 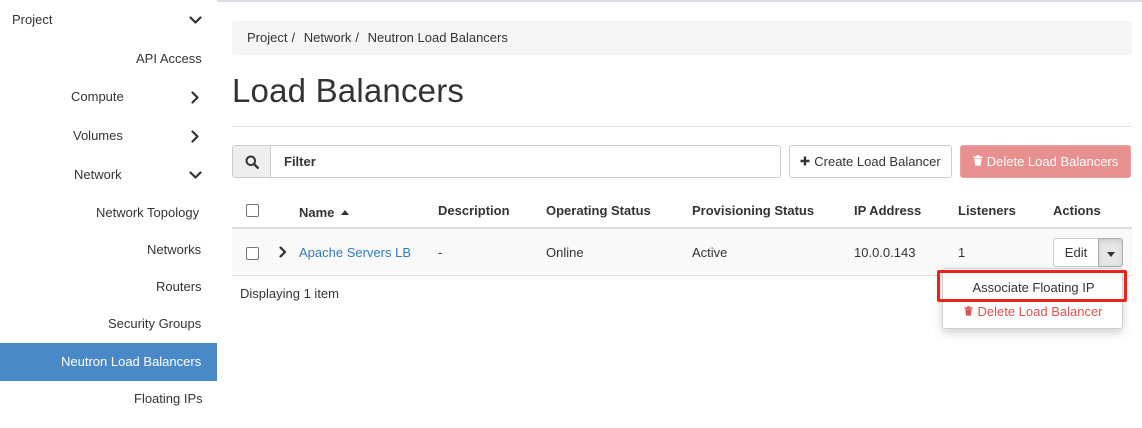 What do you see at coordinates (887, 210) in the screenshot?
I see `column-header-ip-address: IP Address` at bounding box center [887, 210].